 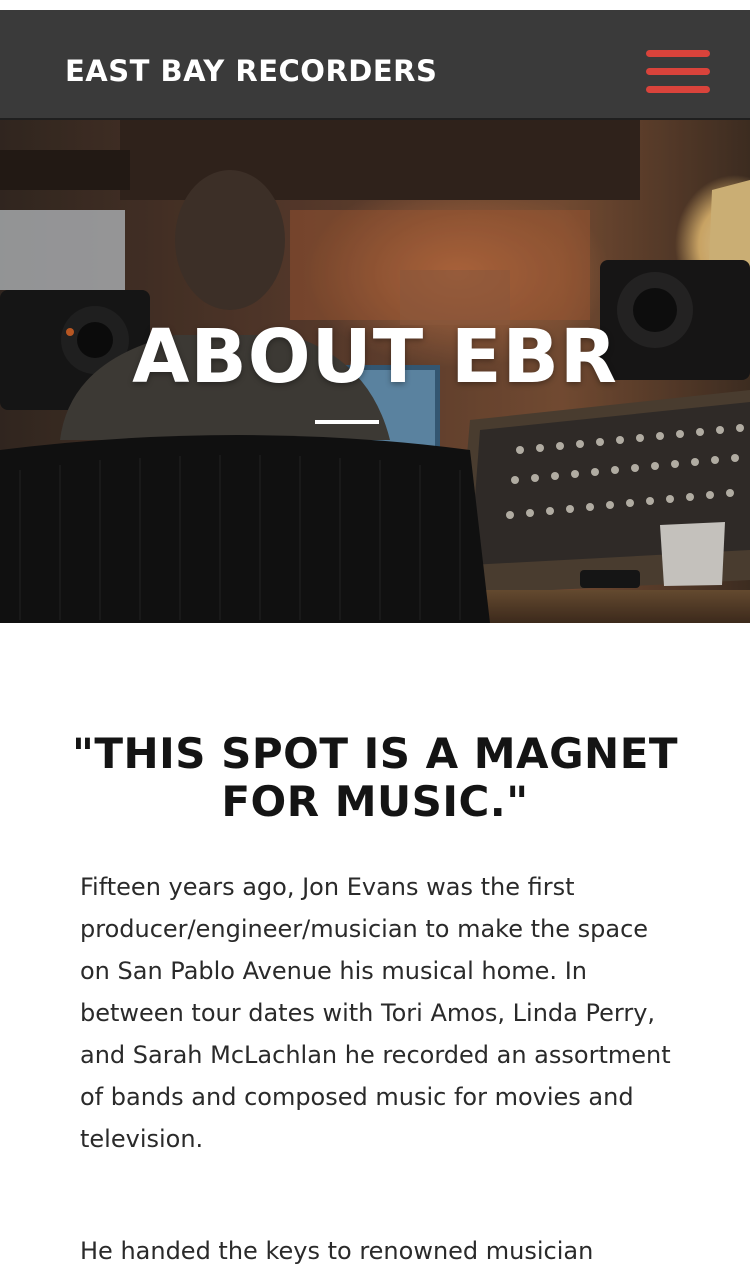 What do you see at coordinates (375, 357) in the screenshot?
I see `hero-title: ABOUT EBR` at bounding box center [375, 357].